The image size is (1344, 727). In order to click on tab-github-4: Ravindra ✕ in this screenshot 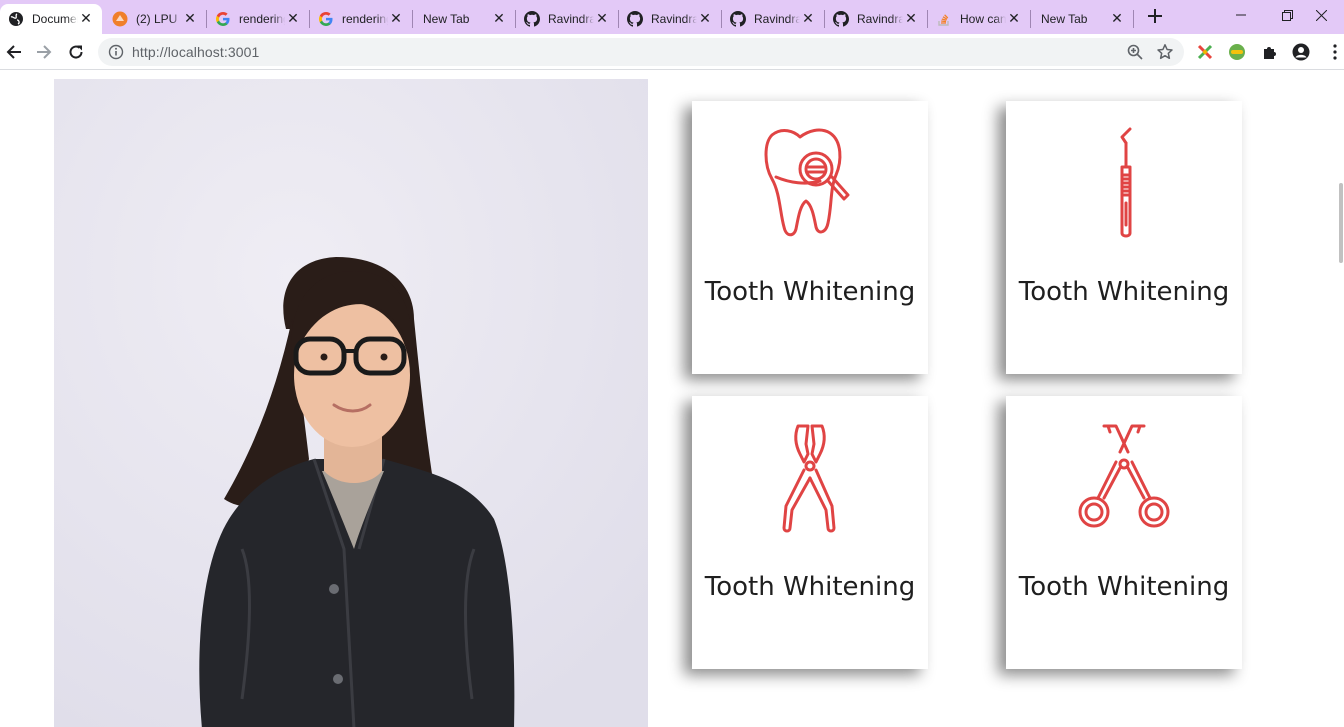, I will do `click(876, 19)`.